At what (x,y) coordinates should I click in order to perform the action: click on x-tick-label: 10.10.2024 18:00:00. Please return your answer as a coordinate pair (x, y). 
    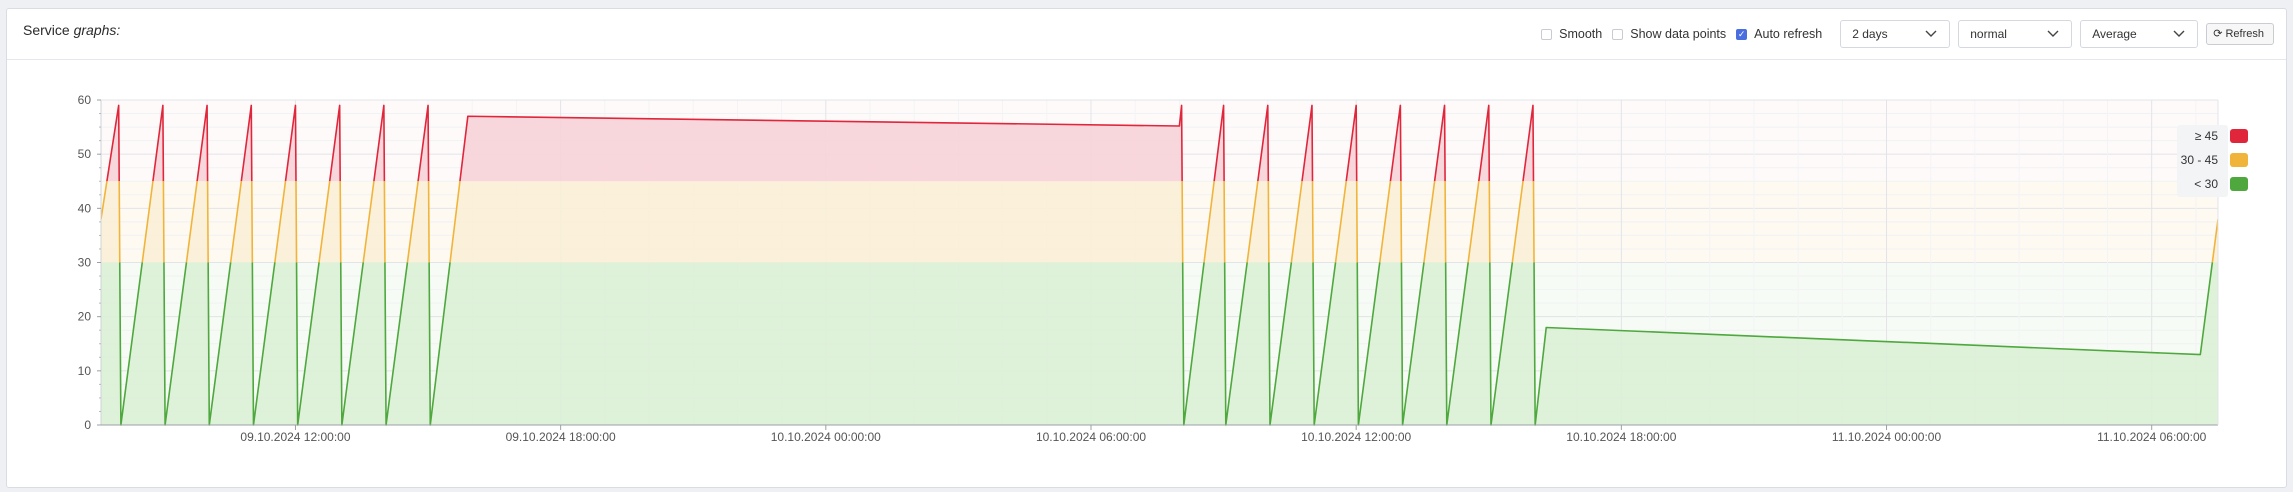
    Looking at the image, I should click on (1621, 437).